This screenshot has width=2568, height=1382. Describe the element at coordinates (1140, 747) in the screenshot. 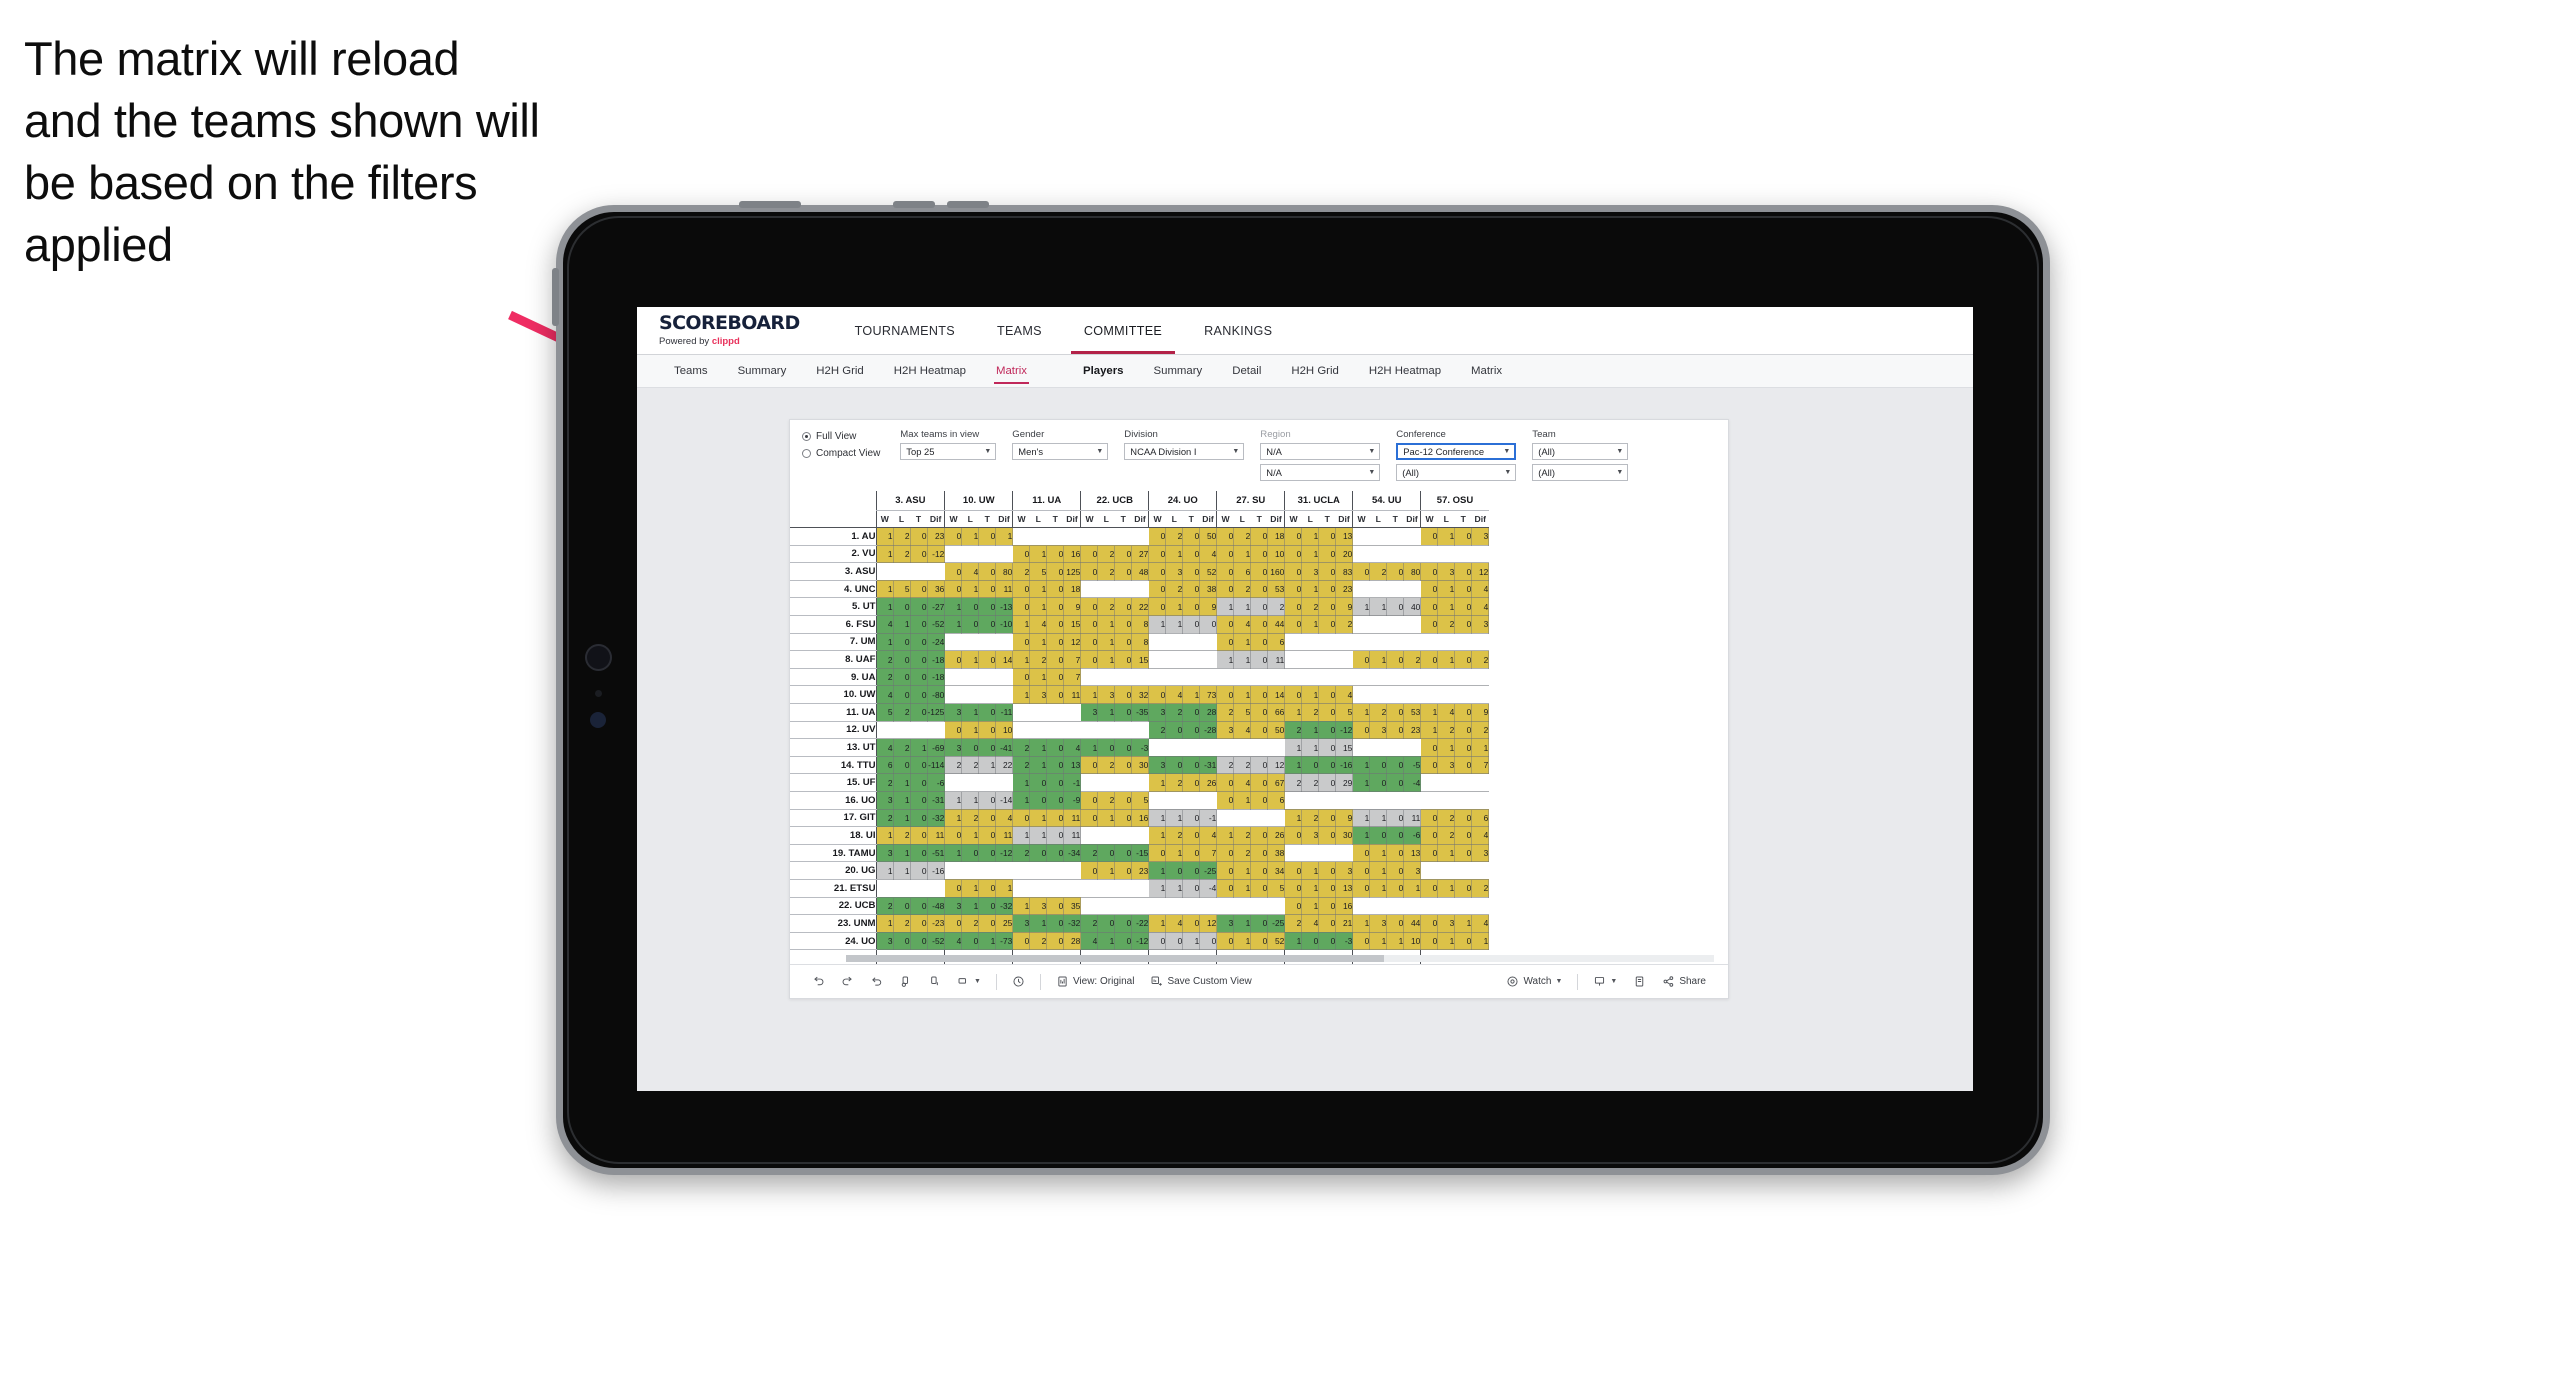

I see `matrix-cell: -3` at that location.